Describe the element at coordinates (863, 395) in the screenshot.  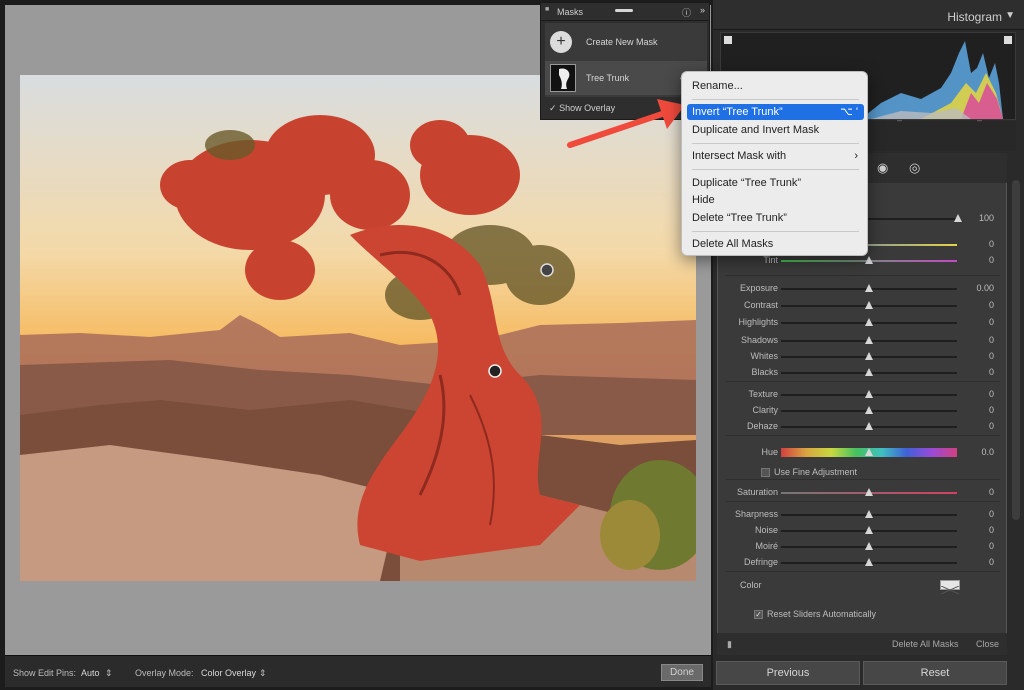
I see `slider-texture: Texture 0` at that location.